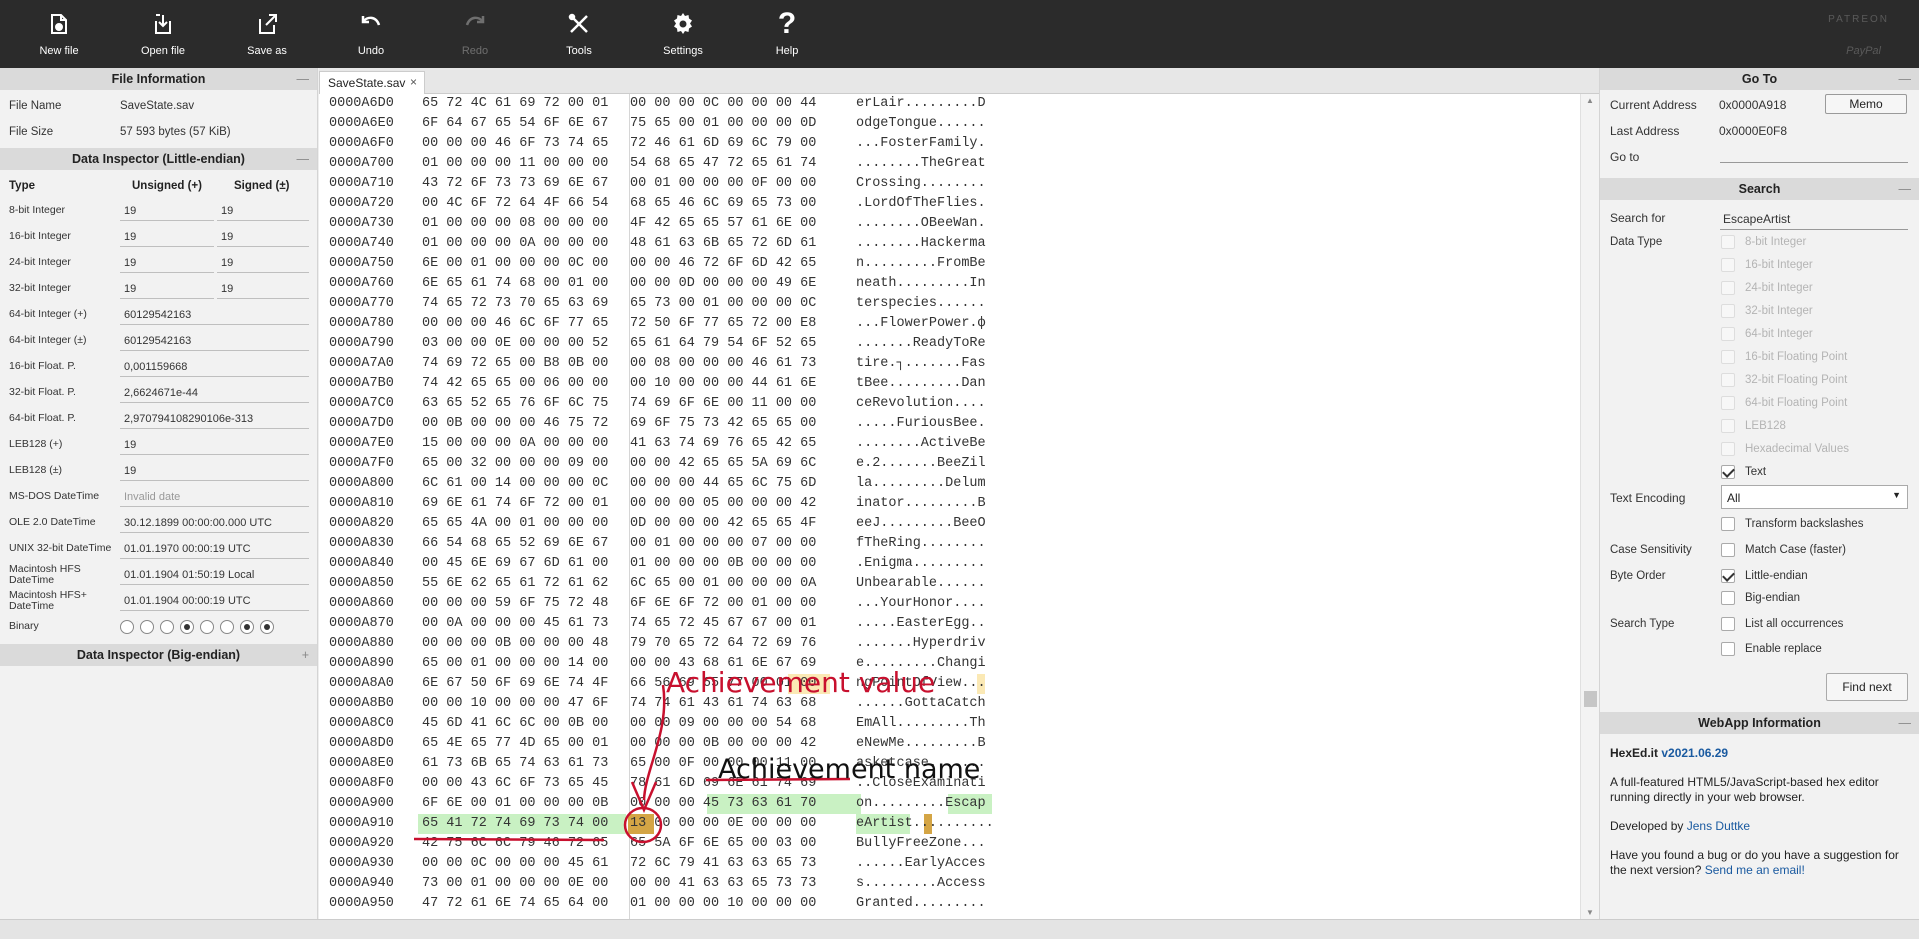 Image resolution: width=1919 pixels, height=939 pixels. I want to click on search-header: Search —, so click(1759, 189).